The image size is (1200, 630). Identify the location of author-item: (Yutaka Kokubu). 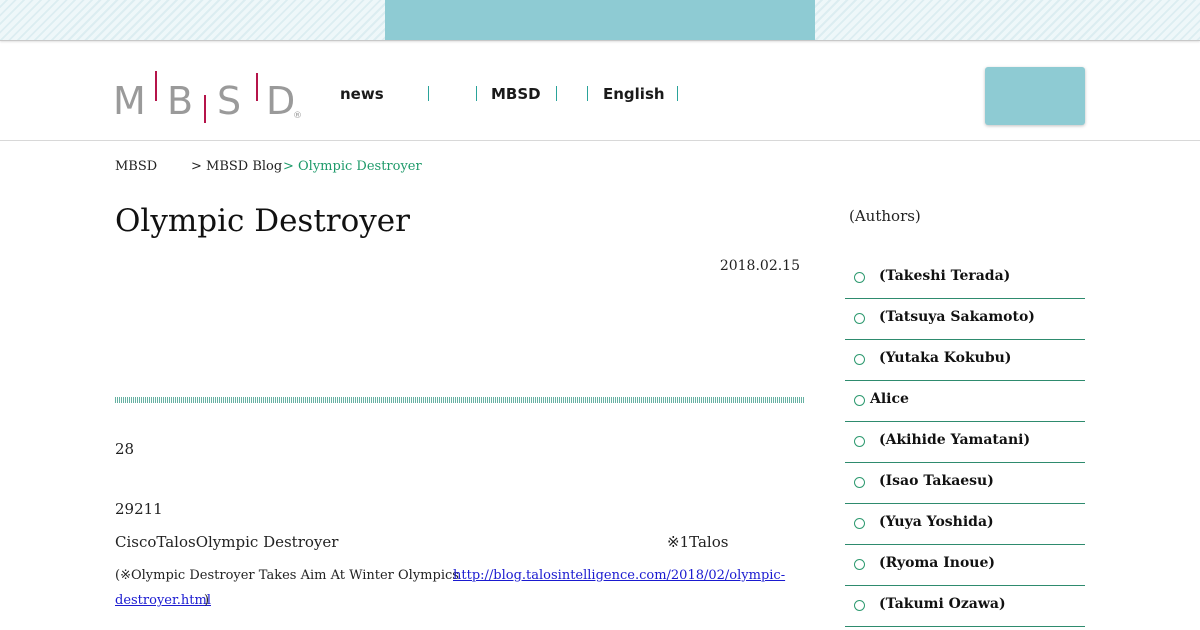
(965, 360).